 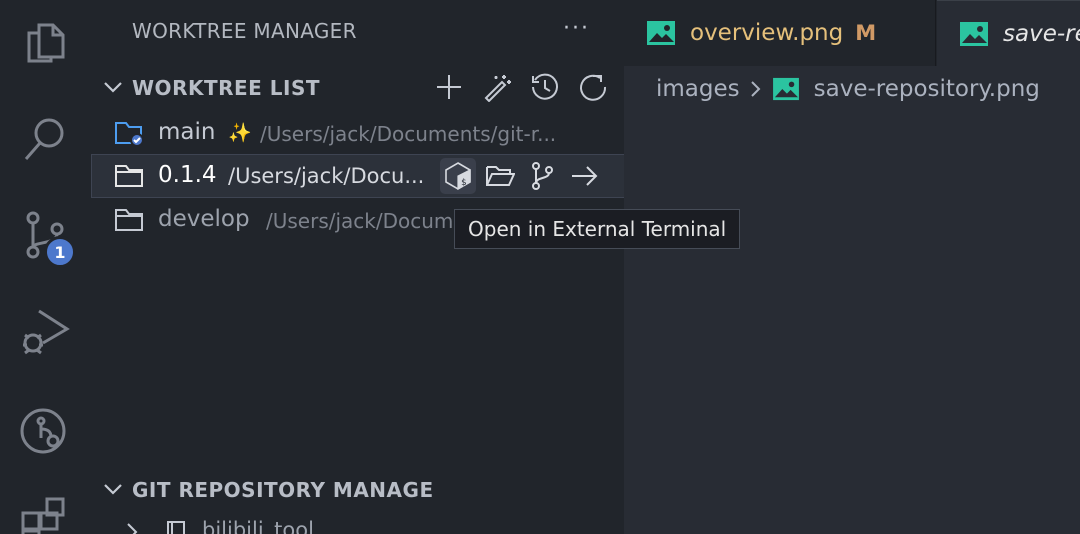 I want to click on sparkle-icon: ✨, so click(x=240, y=133).